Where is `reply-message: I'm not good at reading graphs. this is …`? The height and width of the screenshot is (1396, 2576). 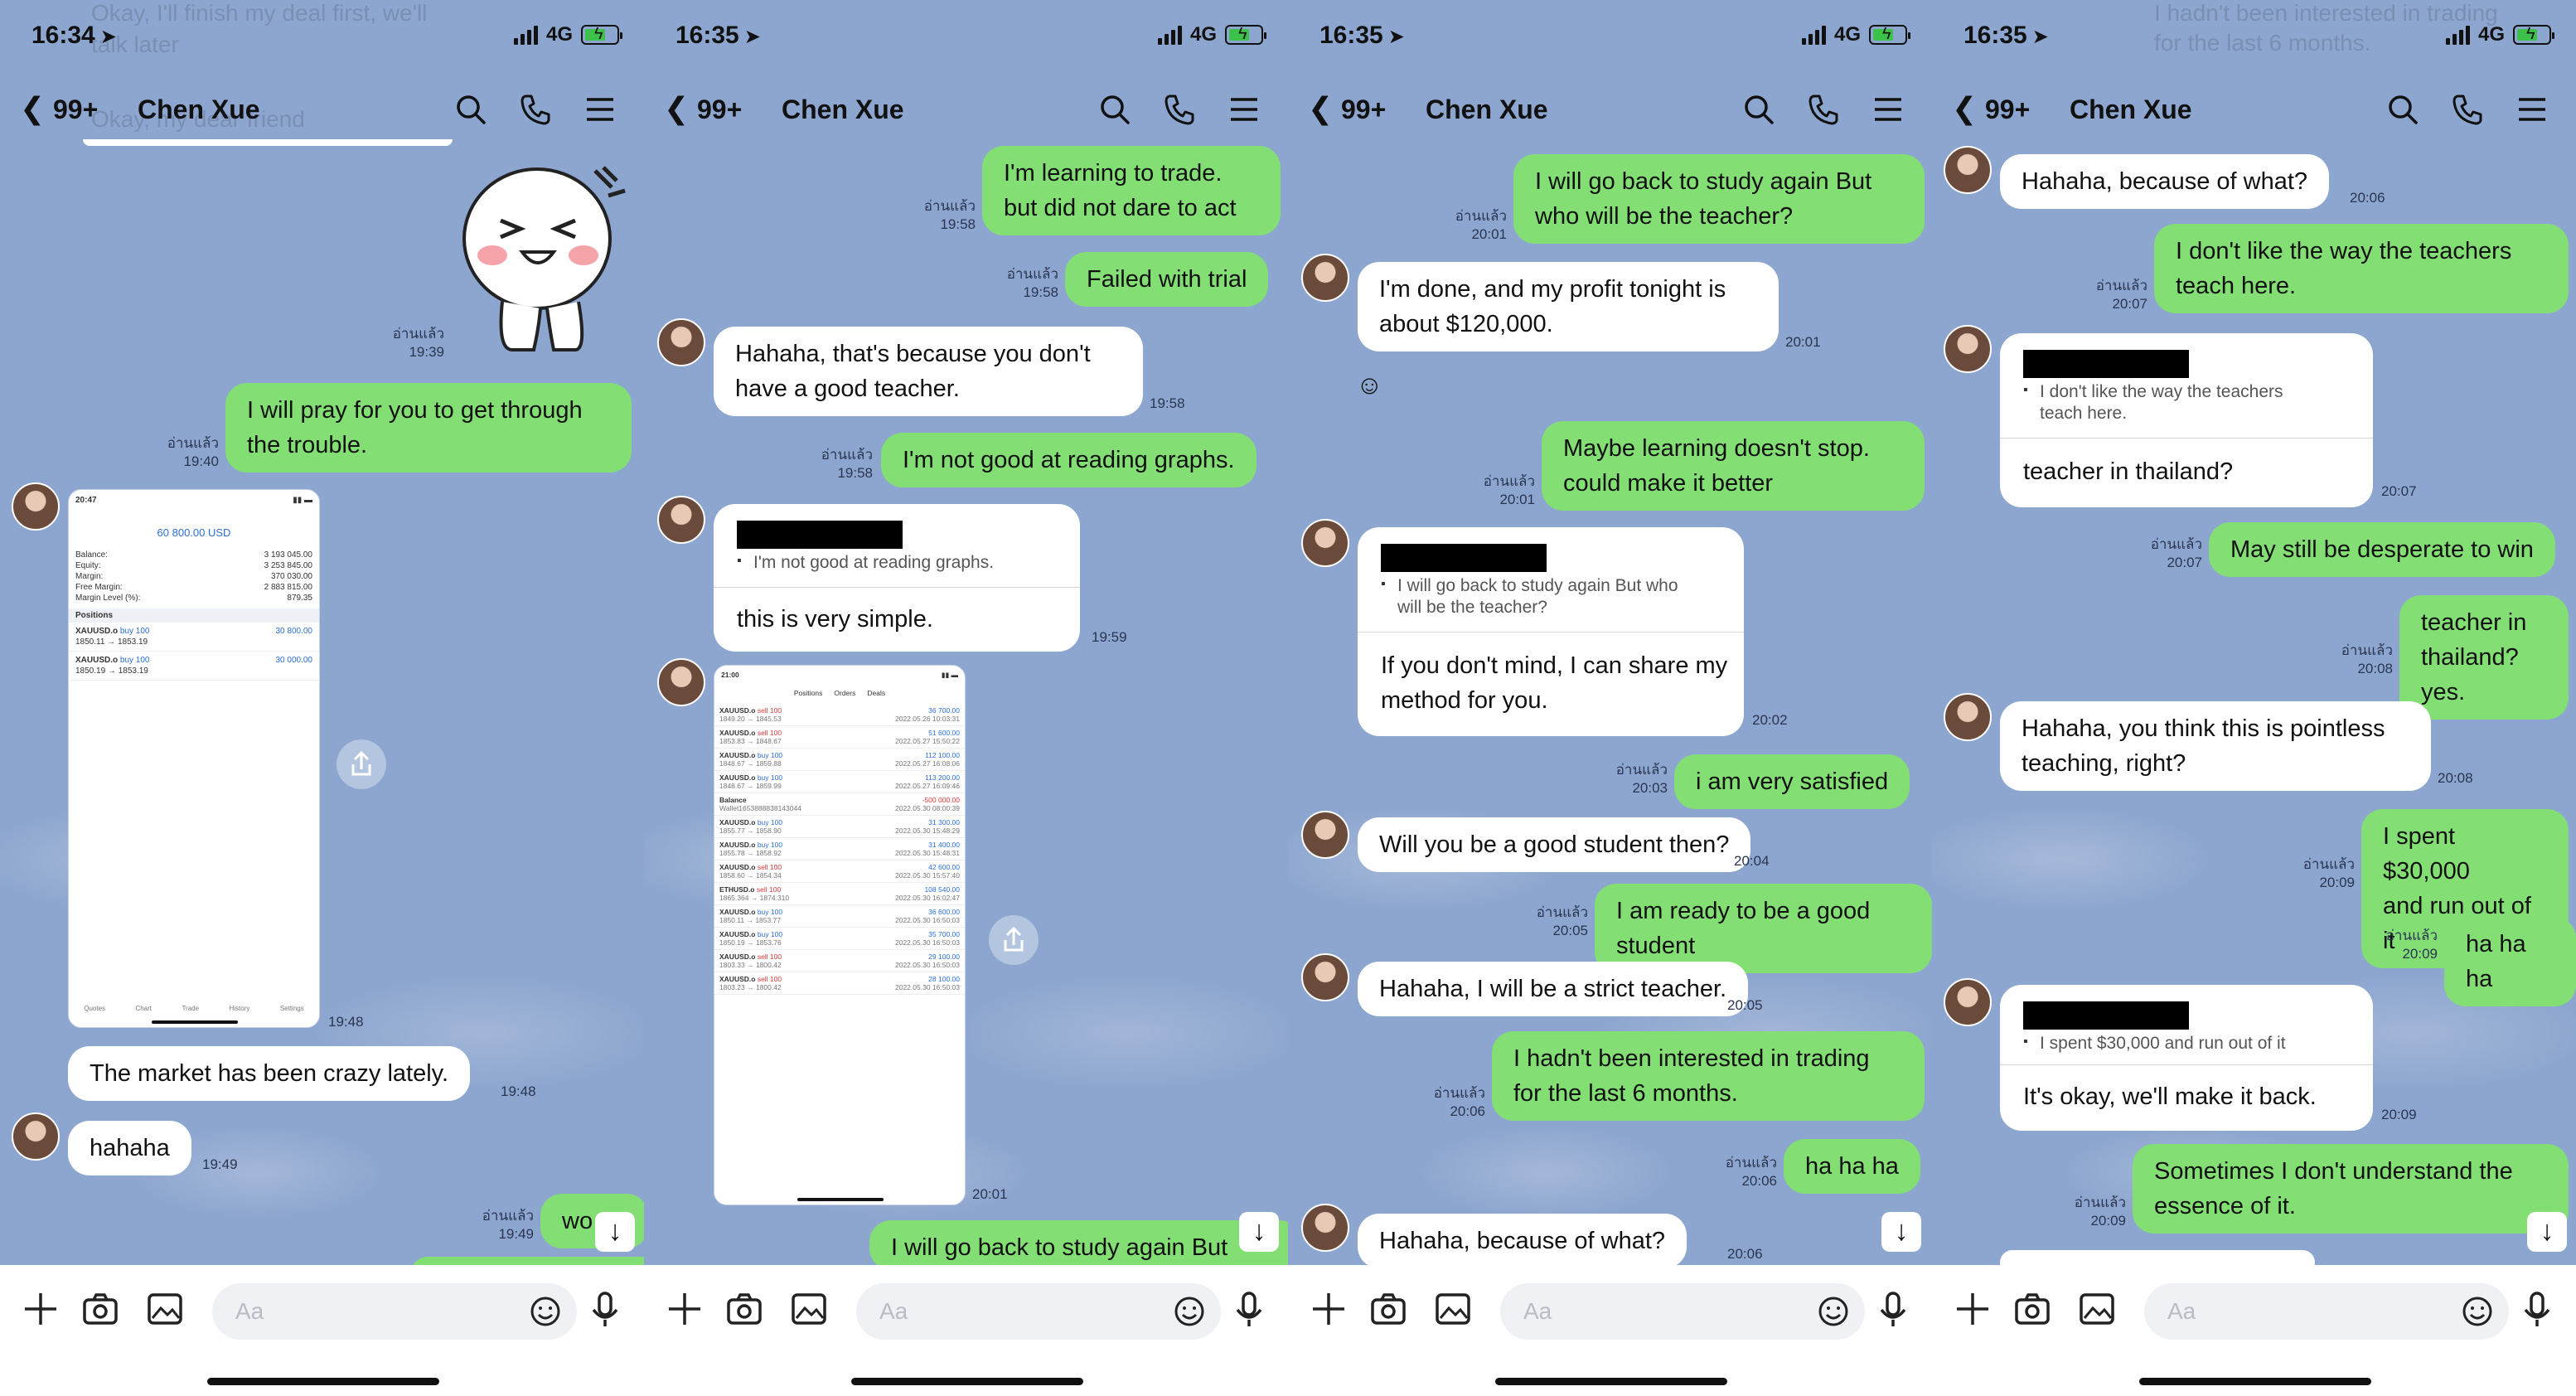 reply-message: I'm not good at reading graphs. this is … is located at coordinates (897, 578).